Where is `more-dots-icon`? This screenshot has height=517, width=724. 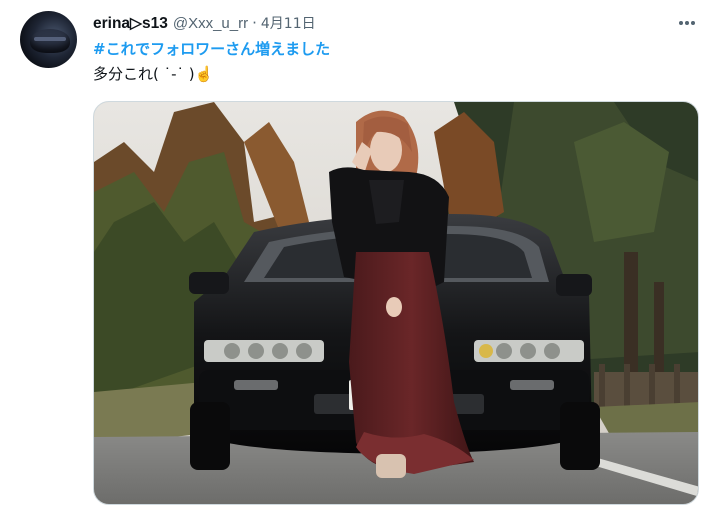
more-dots-icon is located at coordinates (687, 23).